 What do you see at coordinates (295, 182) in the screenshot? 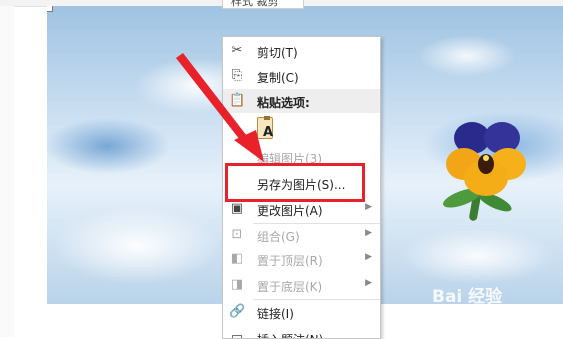
I see `annotation-highlight-box` at bounding box center [295, 182].